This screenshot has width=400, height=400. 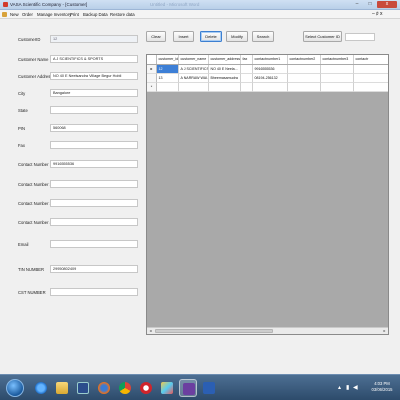 What do you see at coordinates (94, 59) in the screenshot?
I see `customer-name-field: A J SCIENTIFICS & SPORTS` at bounding box center [94, 59].